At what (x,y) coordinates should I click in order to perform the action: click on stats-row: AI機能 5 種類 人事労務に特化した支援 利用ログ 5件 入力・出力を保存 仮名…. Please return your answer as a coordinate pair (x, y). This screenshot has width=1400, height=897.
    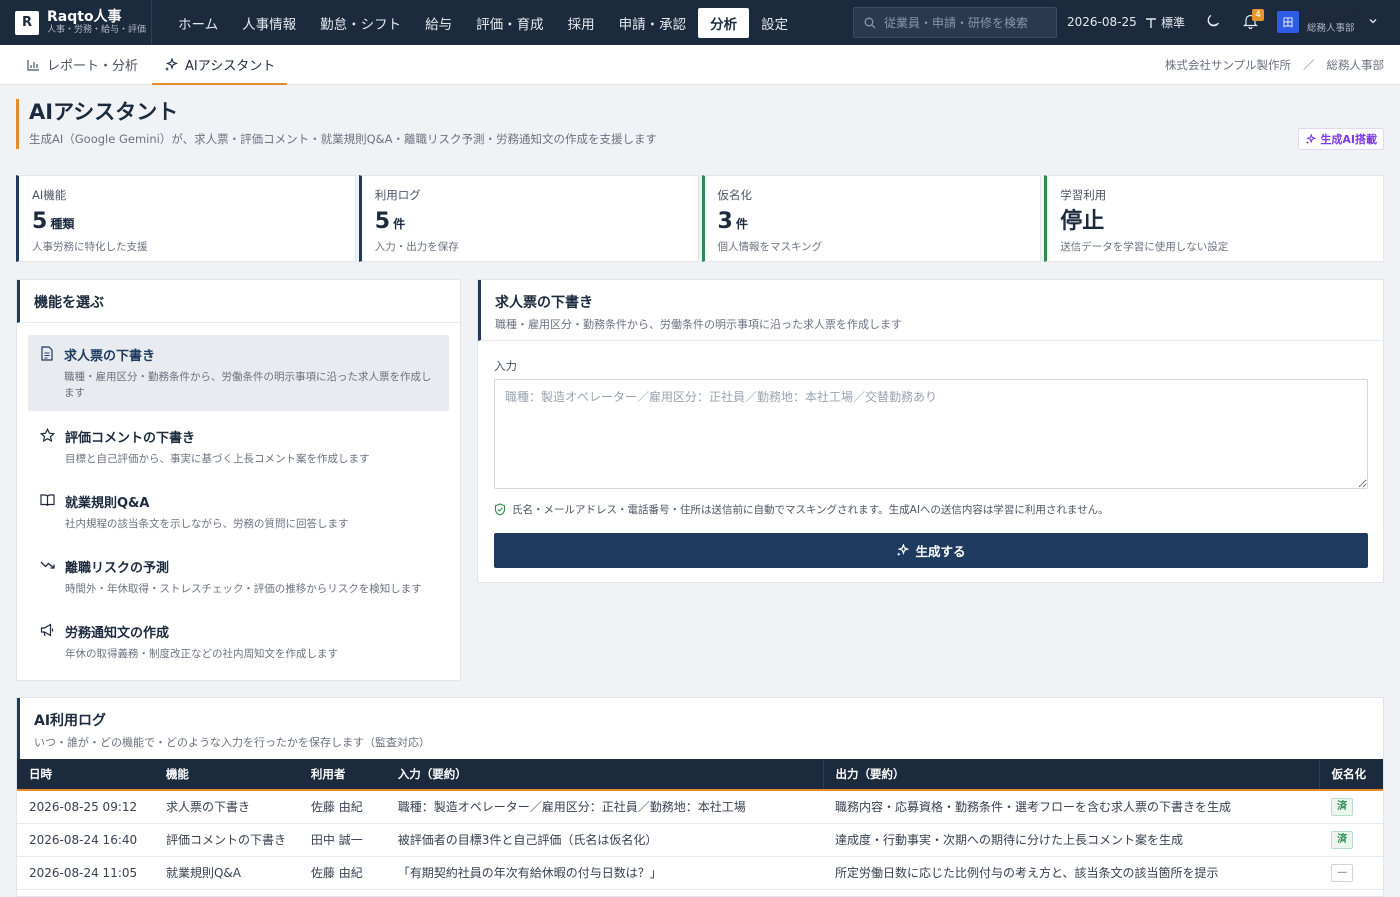
    Looking at the image, I should click on (700, 218).